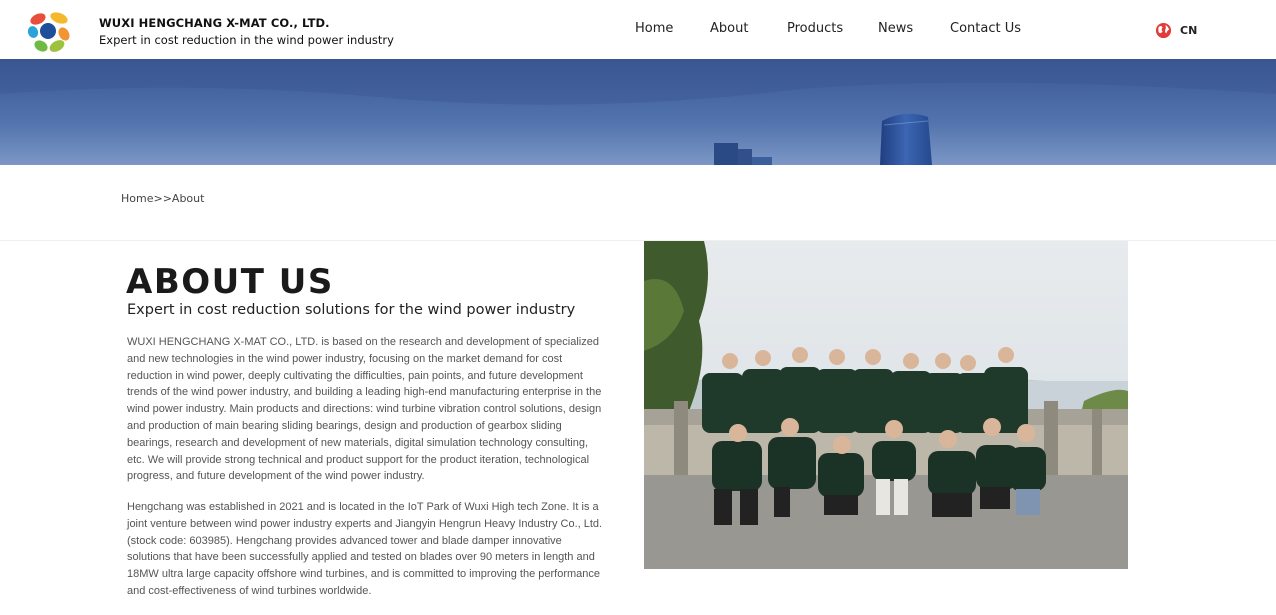 This screenshot has height=615, width=1276. Describe the element at coordinates (1163, 30) in the screenshot. I see `globe-icon` at that location.